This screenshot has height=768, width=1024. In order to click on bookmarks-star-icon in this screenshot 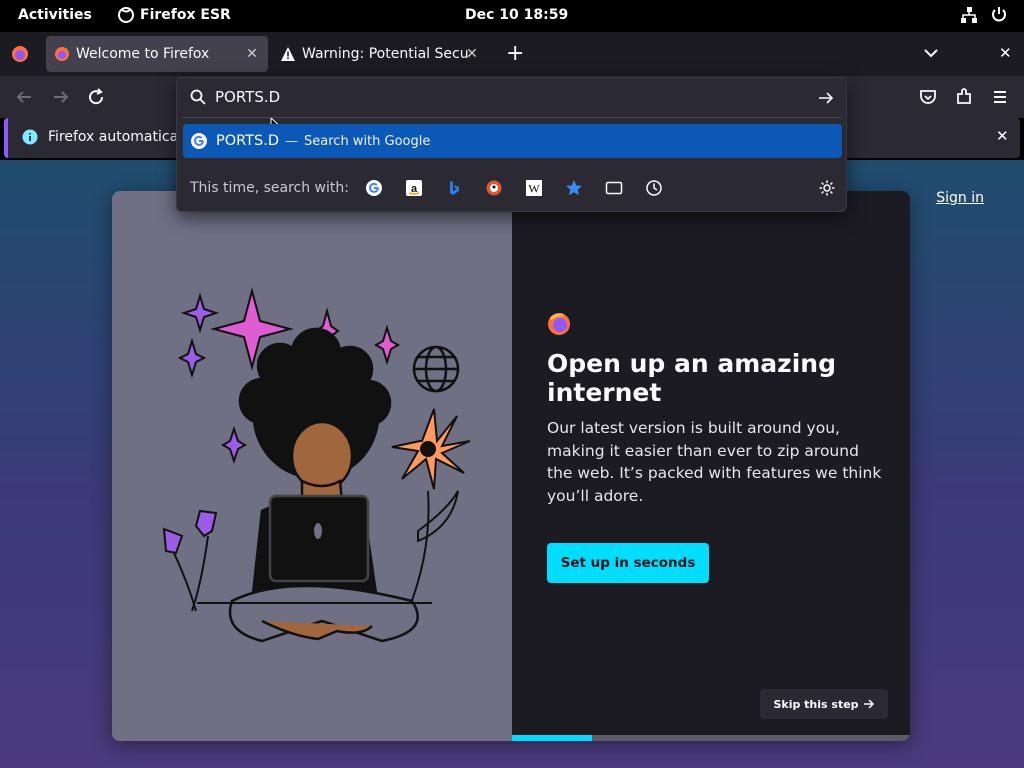, I will do `click(574, 188)`.